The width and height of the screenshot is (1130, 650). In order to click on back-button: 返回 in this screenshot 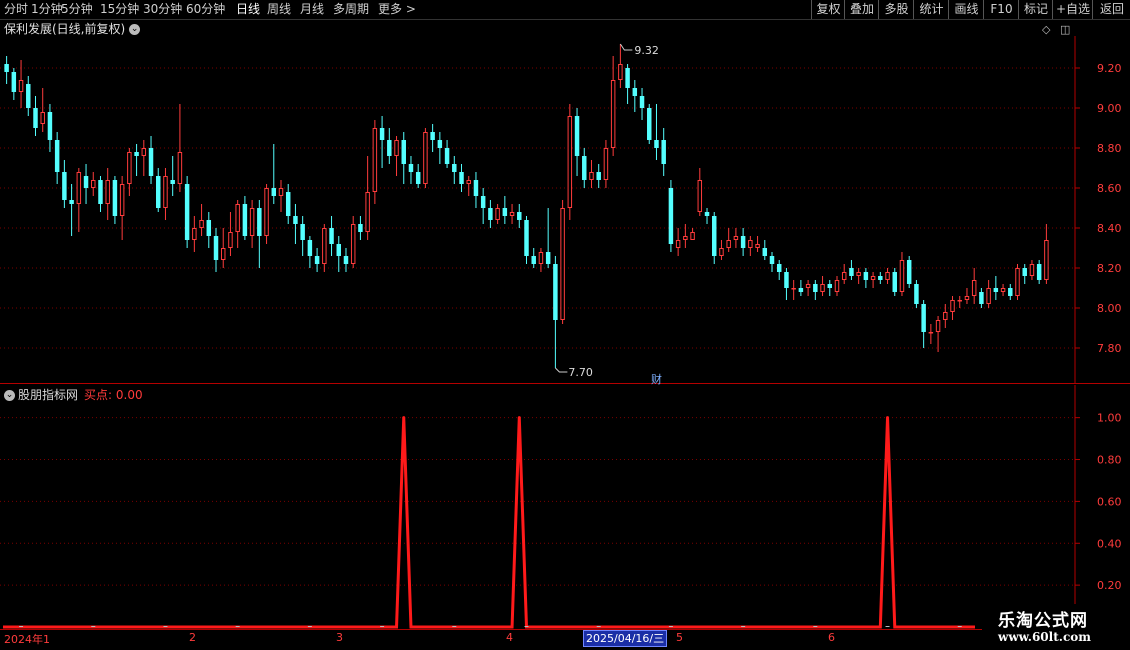, I will do `click(1111, 9)`.